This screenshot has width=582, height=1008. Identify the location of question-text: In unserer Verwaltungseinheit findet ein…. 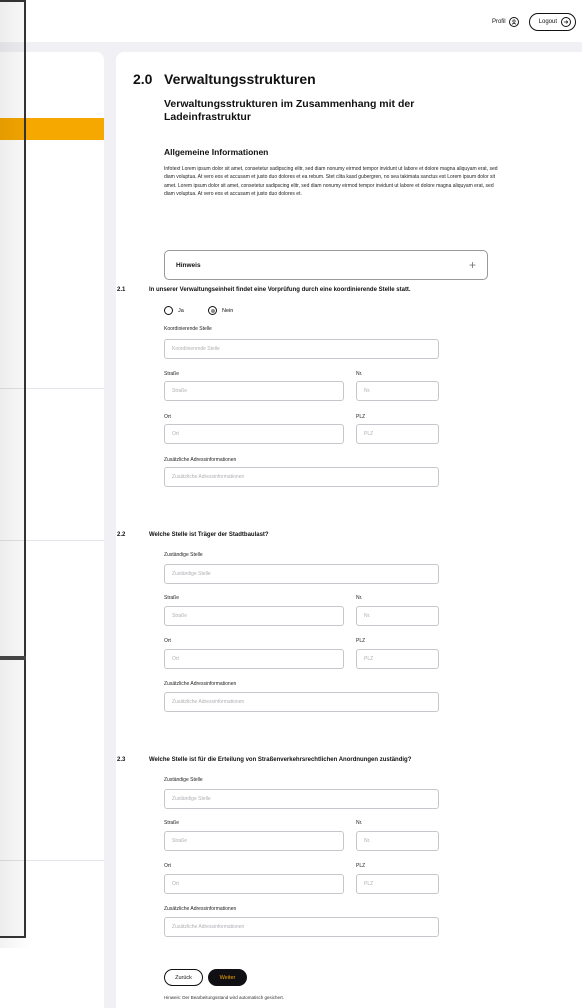
(280, 290).